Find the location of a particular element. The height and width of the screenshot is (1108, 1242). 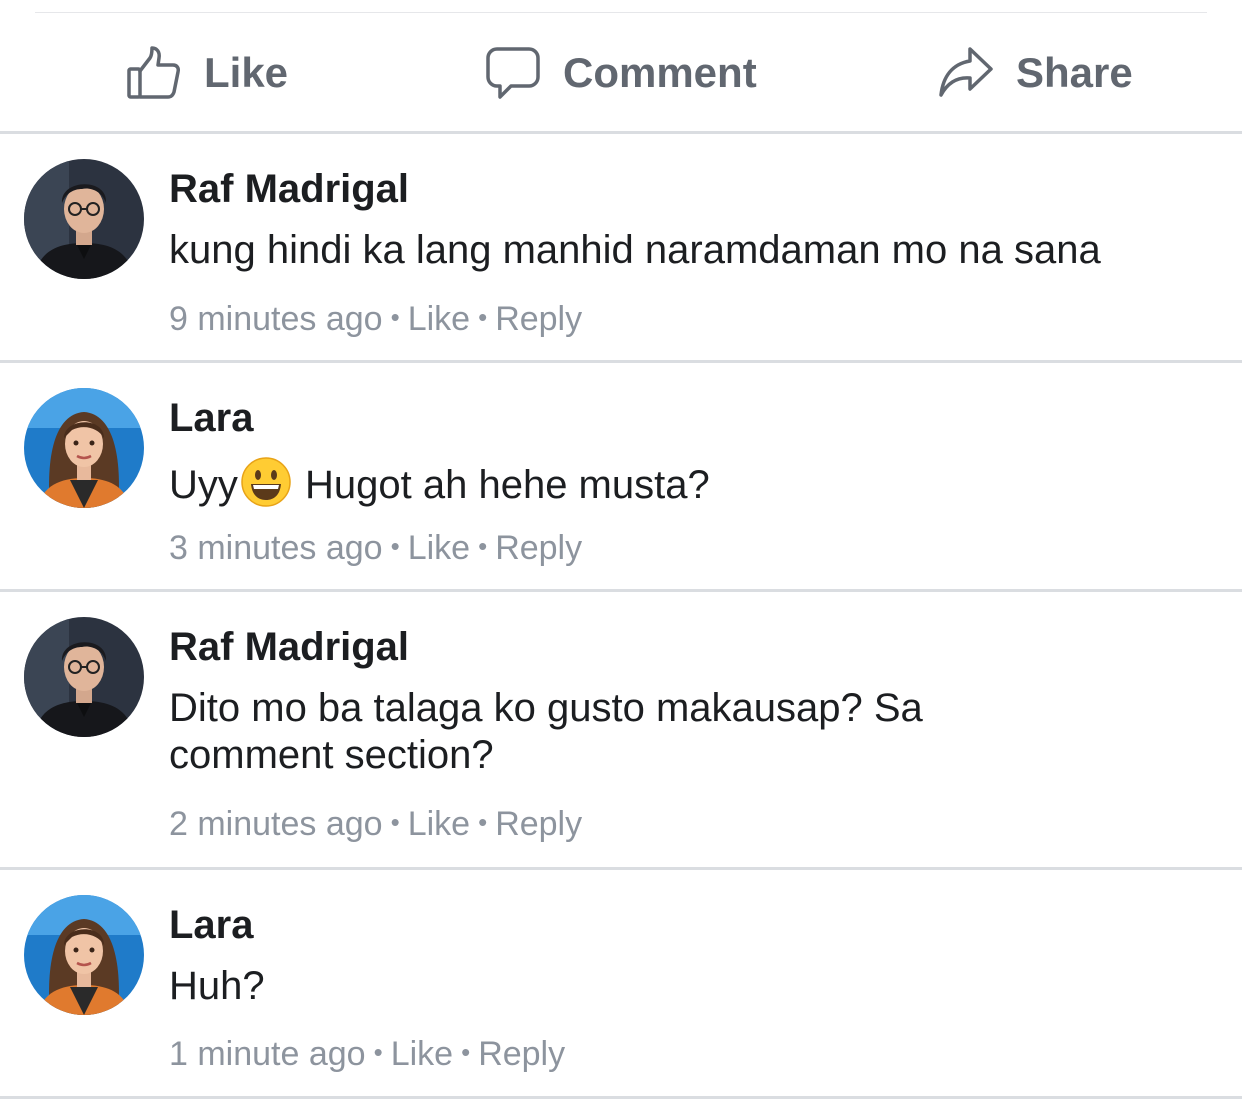

comment-meta: 9 minutes ago • Like • Reply is located at coordinates (375, 319).